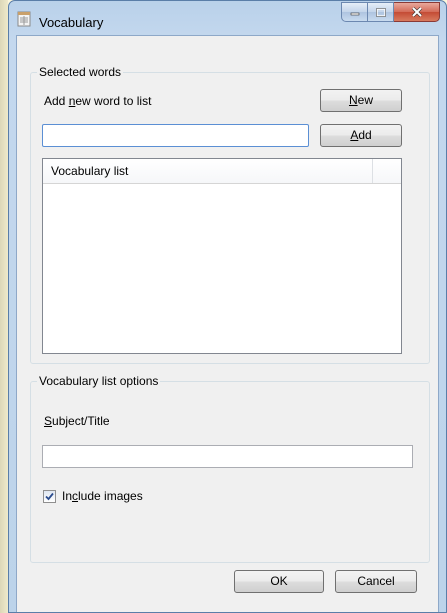 The image size is (447, 613). I want to click on new-word-input, so click(175, 135).